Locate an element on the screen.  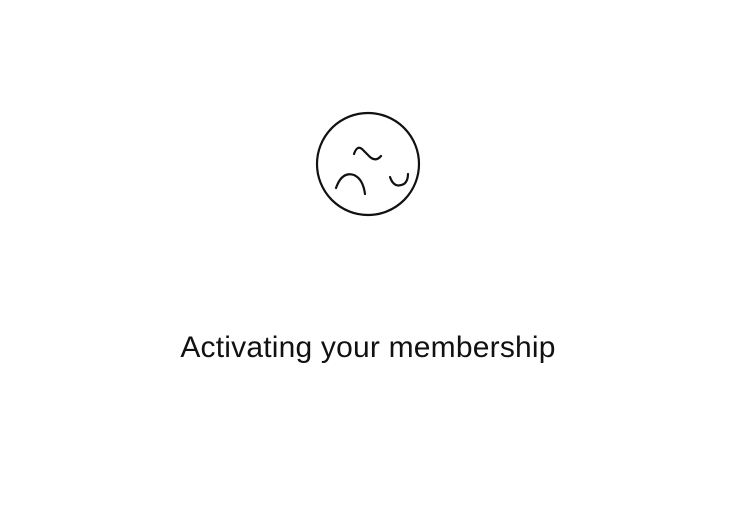
membership-logo-icon is located at coordinates (368, 164).